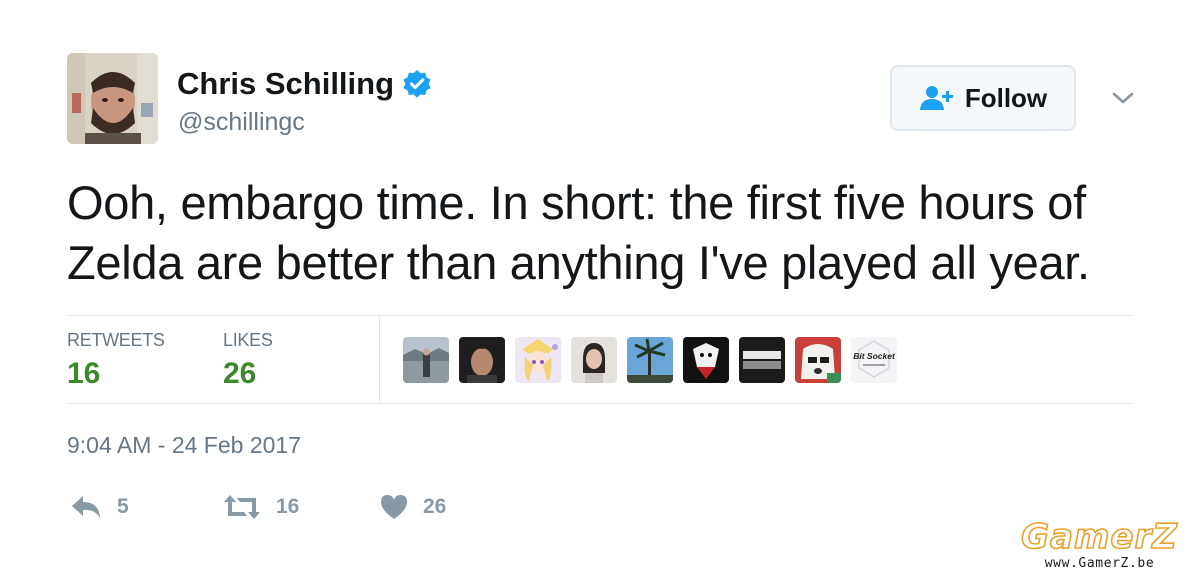  What do you see at coordinates (1123, 98) in the screenshot?
I see `chevron-down-icon` at bounding box center [1123, 98].